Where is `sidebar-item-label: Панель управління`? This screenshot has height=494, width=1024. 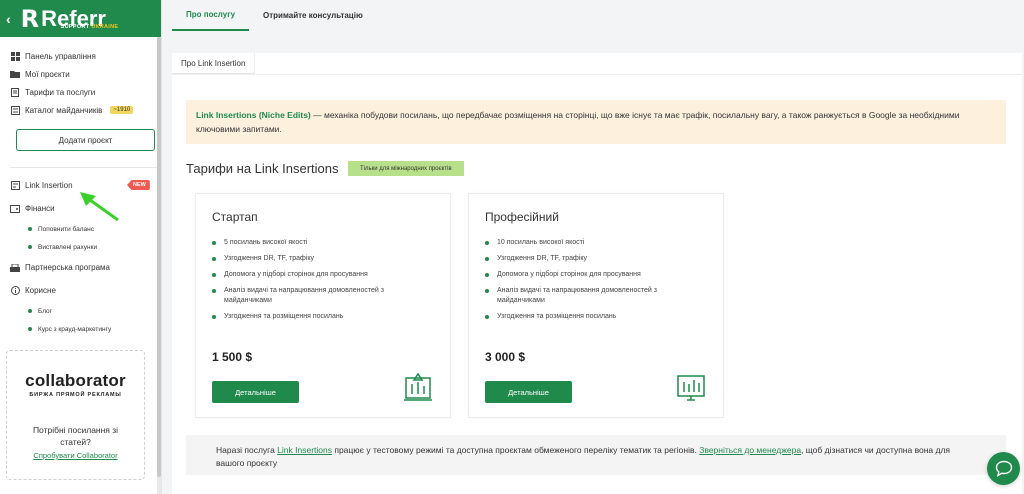 sidebar-item-label: Панель управління is located at coordinates (60, 56).